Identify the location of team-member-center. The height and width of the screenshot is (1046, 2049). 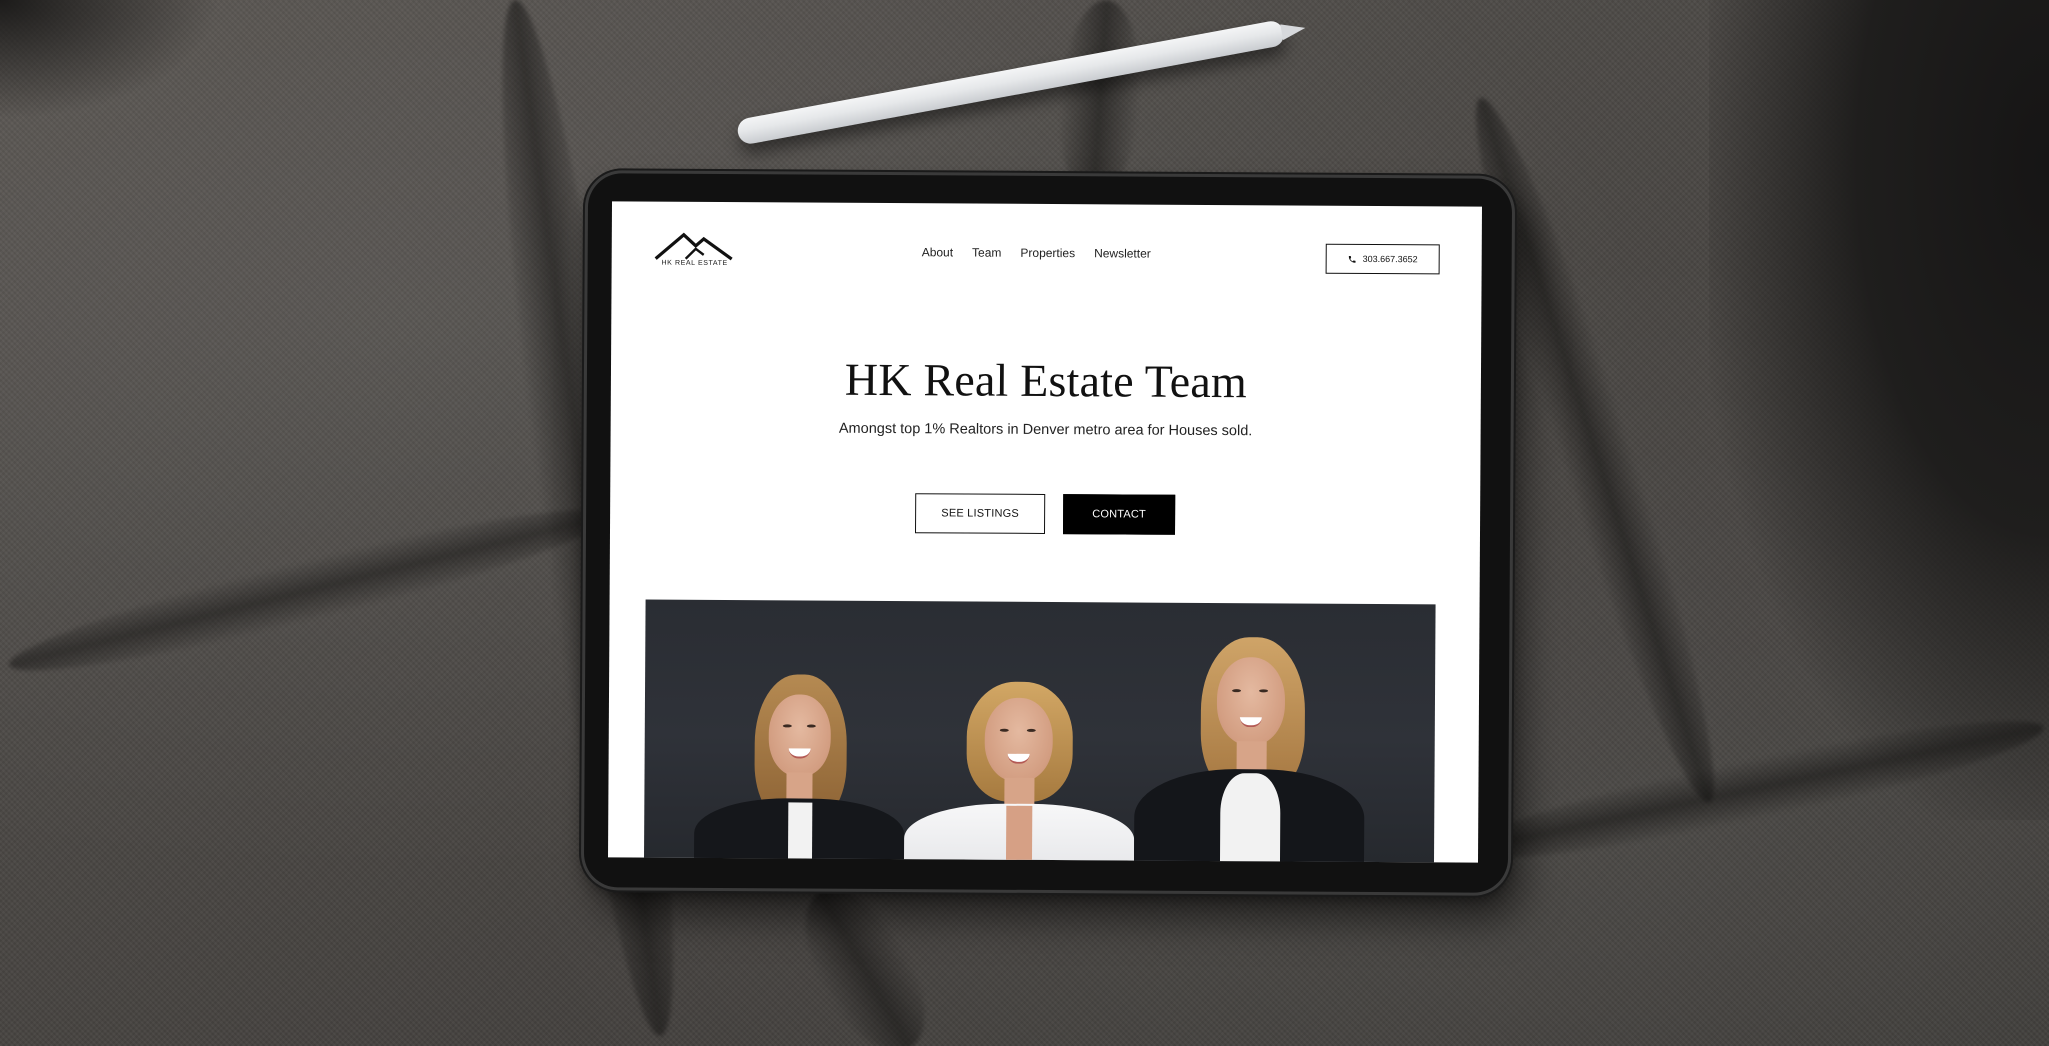
(1019, 772).